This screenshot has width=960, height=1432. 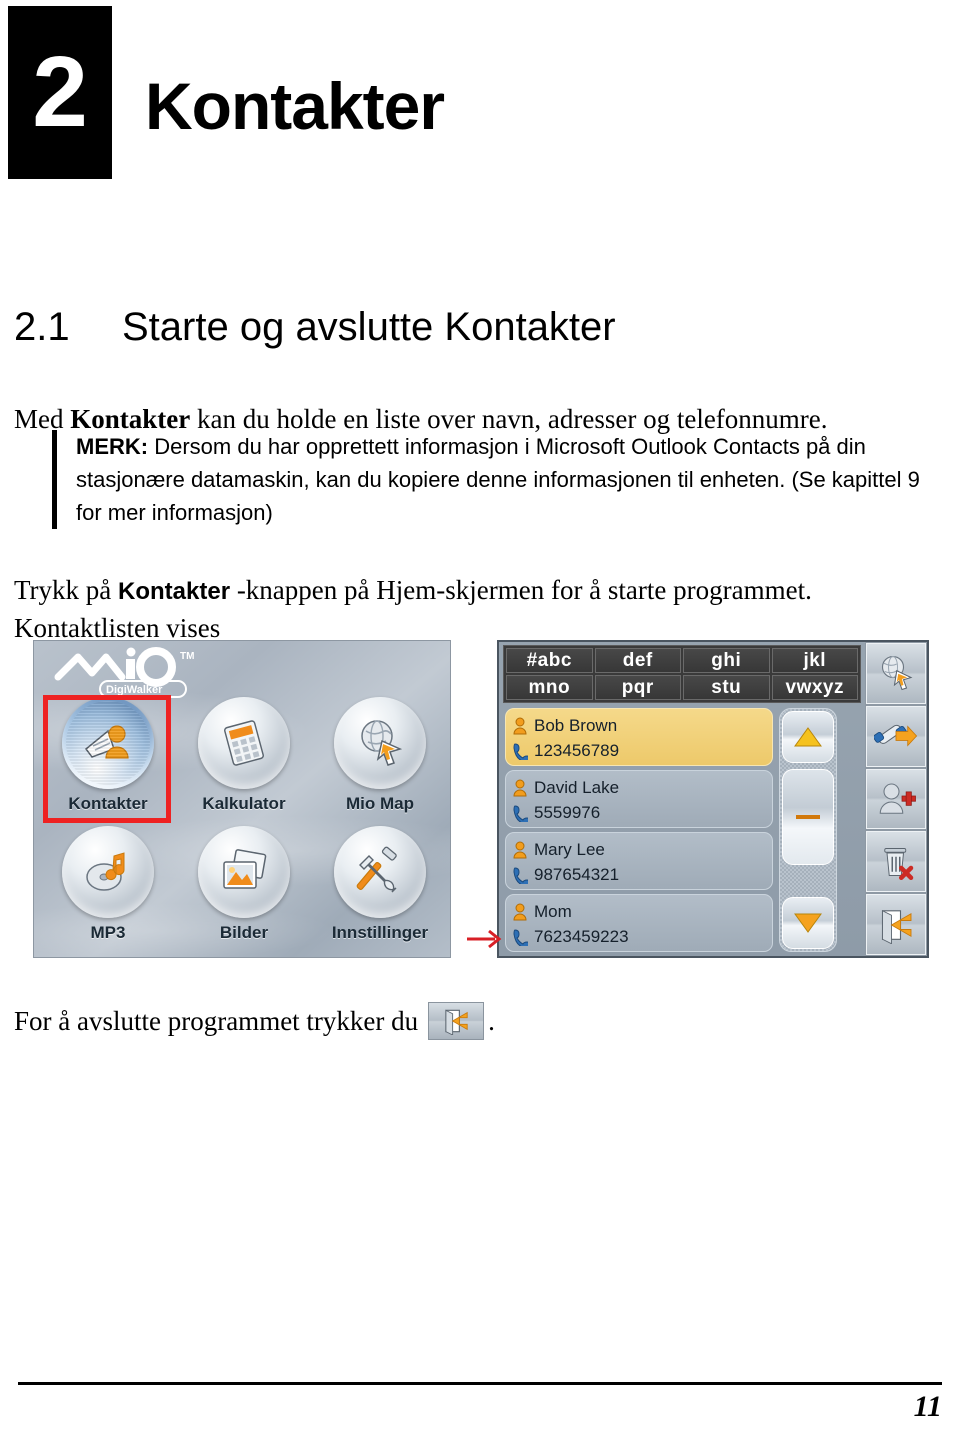 What do you see at coordinates (726, 687) in the screenshot?
I see `alpha-key-stu: stu` at bounding box center [726, 687].